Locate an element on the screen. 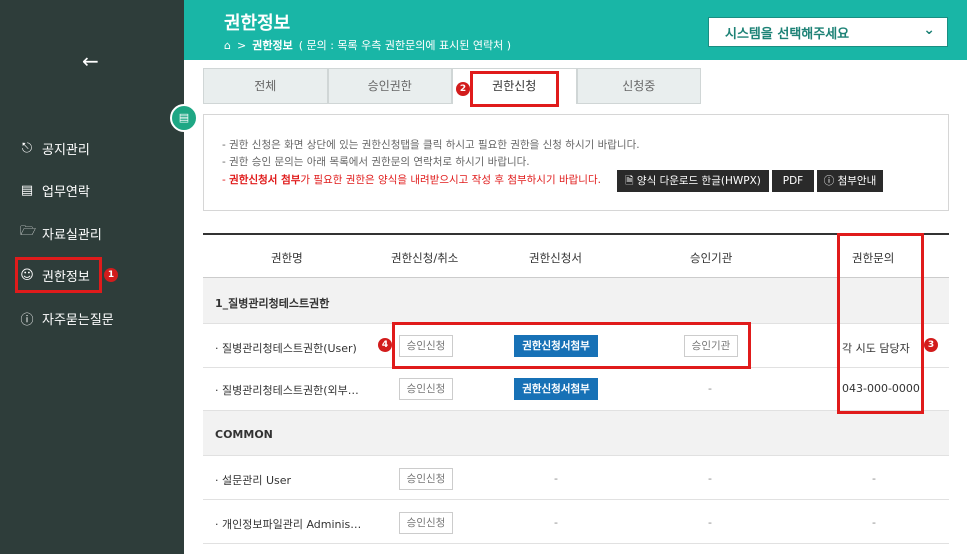  sidebar-item-work: ▤ 업무연락 is located at coordinates (55, 190).